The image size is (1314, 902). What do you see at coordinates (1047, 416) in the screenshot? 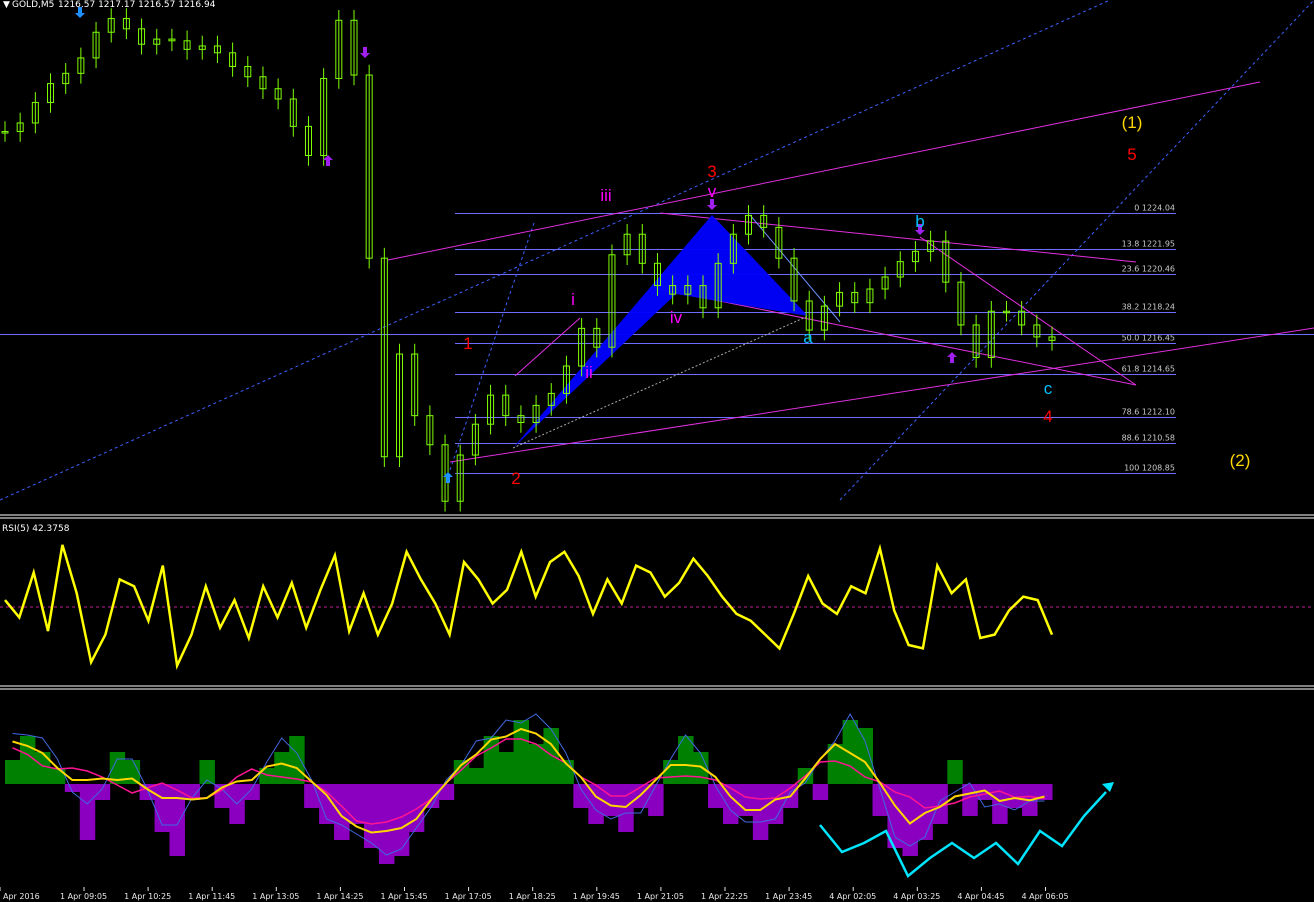
I see `wave-label: 4` at bounding box center [1047, 416].